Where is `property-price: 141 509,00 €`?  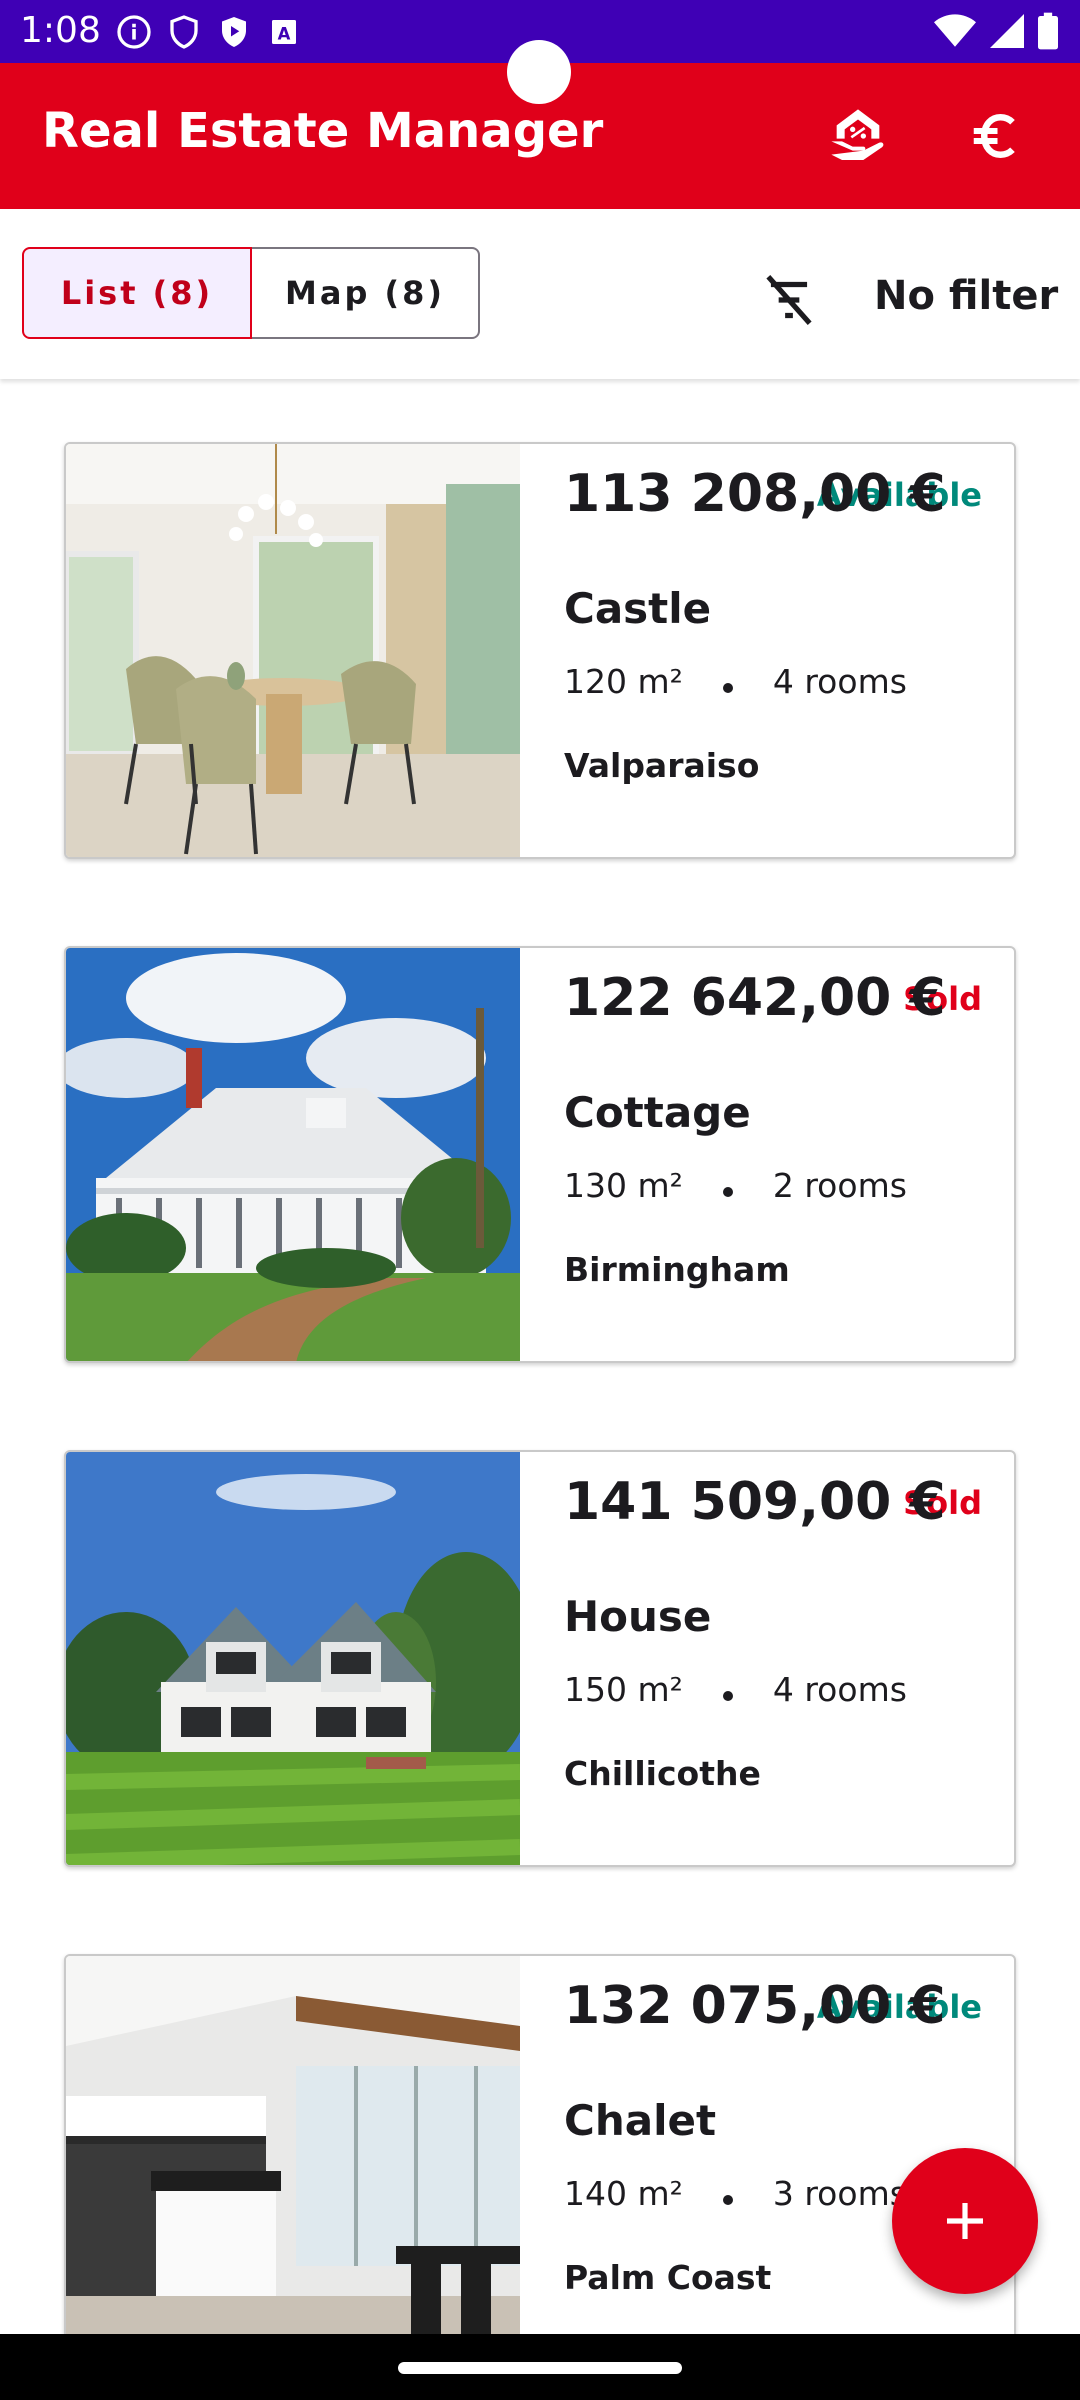
property-price: 141 509,00 € is located at coordinates (755, 1502).